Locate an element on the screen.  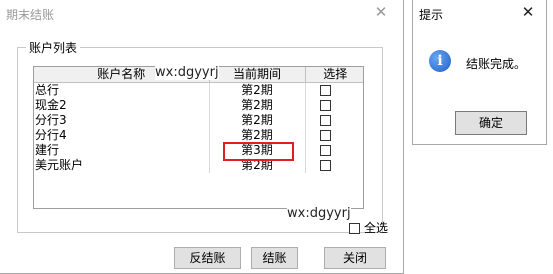
account-list-label: 账户列表 is located at coordinates (53, 47).